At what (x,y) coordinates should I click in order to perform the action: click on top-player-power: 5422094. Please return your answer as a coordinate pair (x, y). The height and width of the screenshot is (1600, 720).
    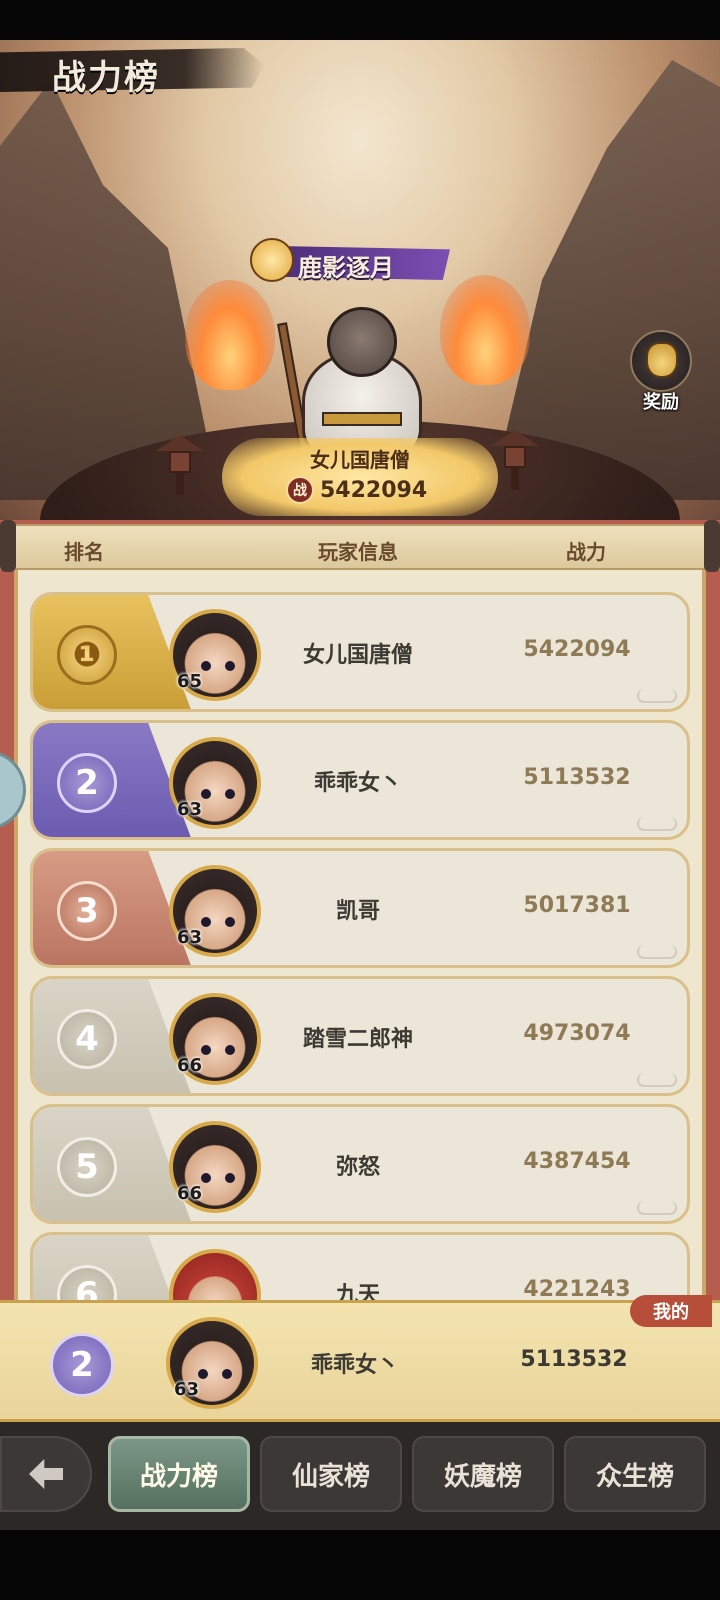
    Looking at the image, I should click on (374, 490).